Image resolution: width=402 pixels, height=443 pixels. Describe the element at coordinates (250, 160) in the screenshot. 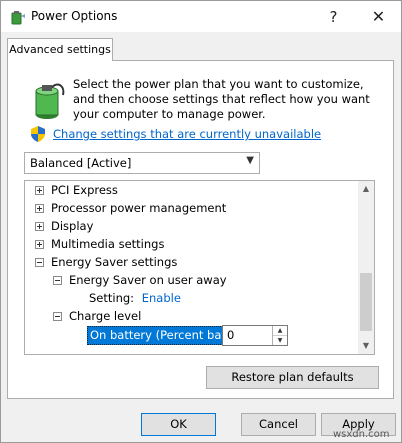

I see `chevron-down-icon: ▼` at that location.